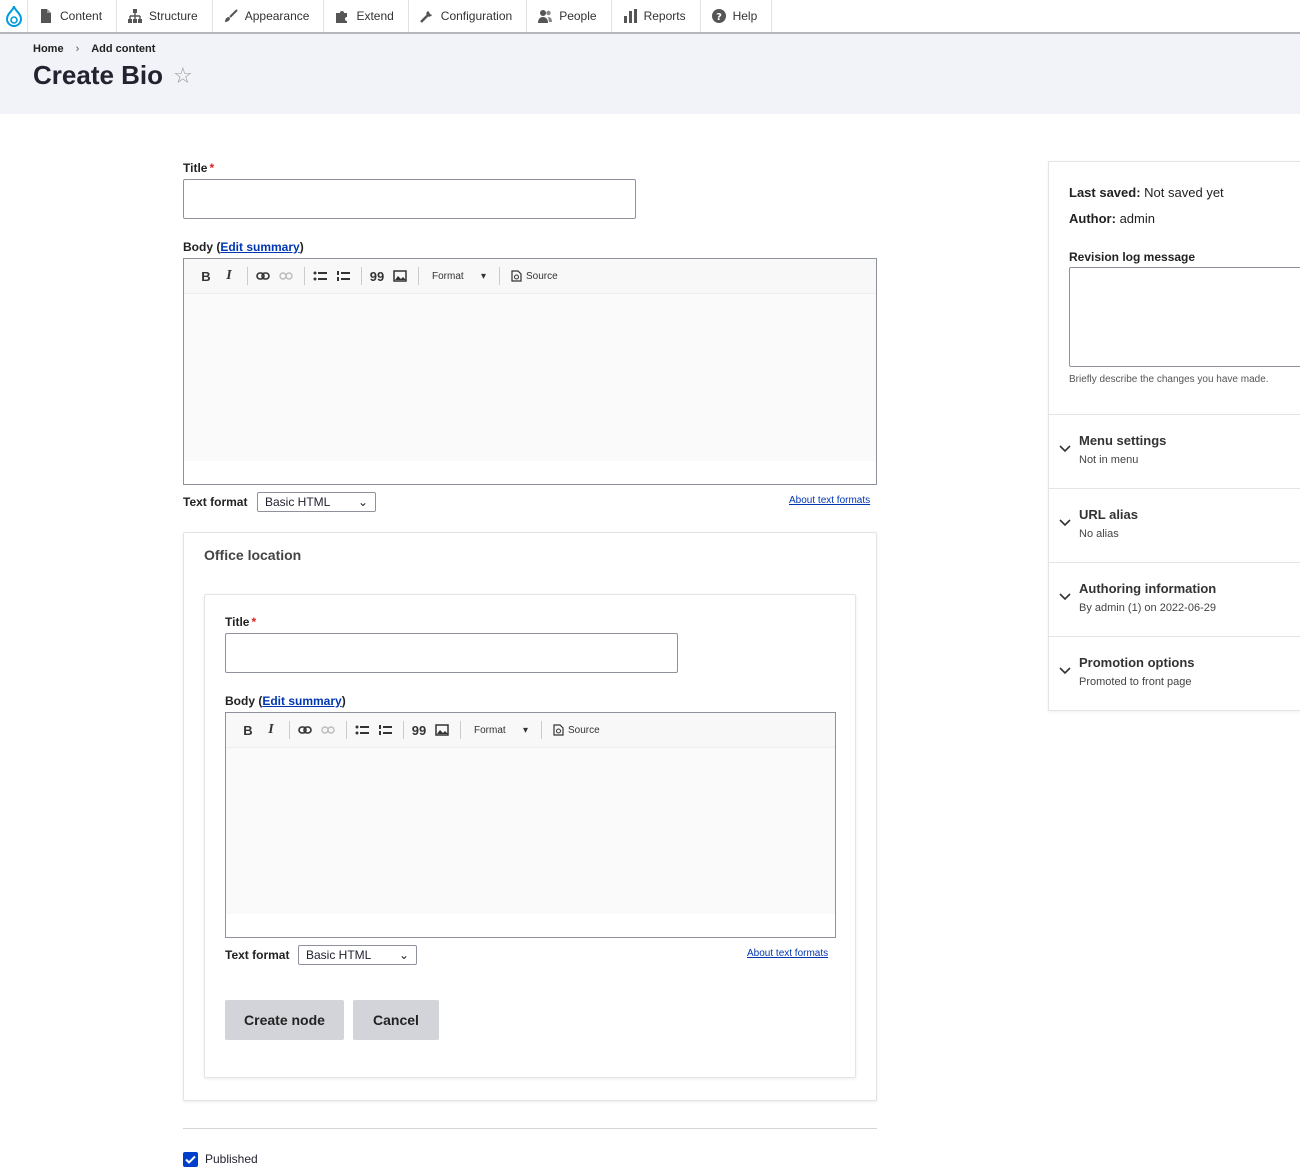 The width and height of the screenshot is (1300, 1168). I want to click on office-edit-summary-link: Edit summary, so click(301, 701).